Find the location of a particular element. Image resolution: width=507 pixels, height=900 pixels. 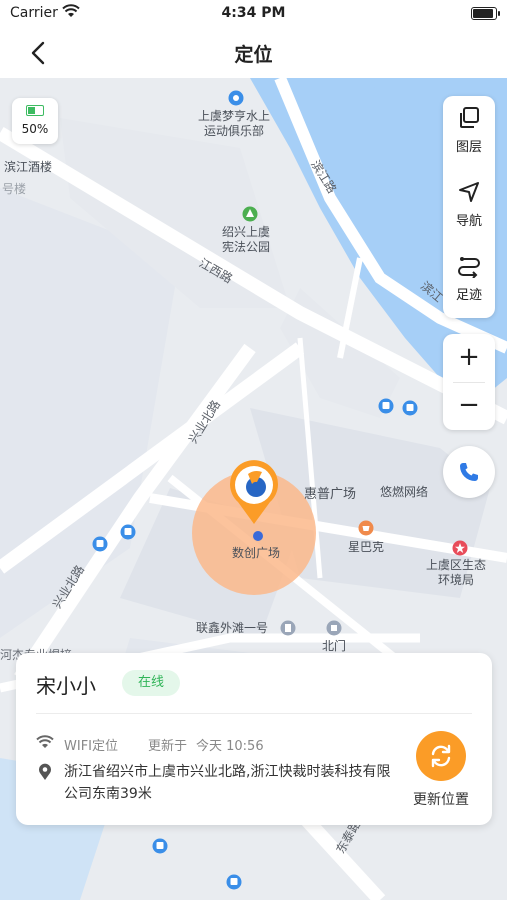

poi-label: 号楼 is located at coordinates (14, 189).